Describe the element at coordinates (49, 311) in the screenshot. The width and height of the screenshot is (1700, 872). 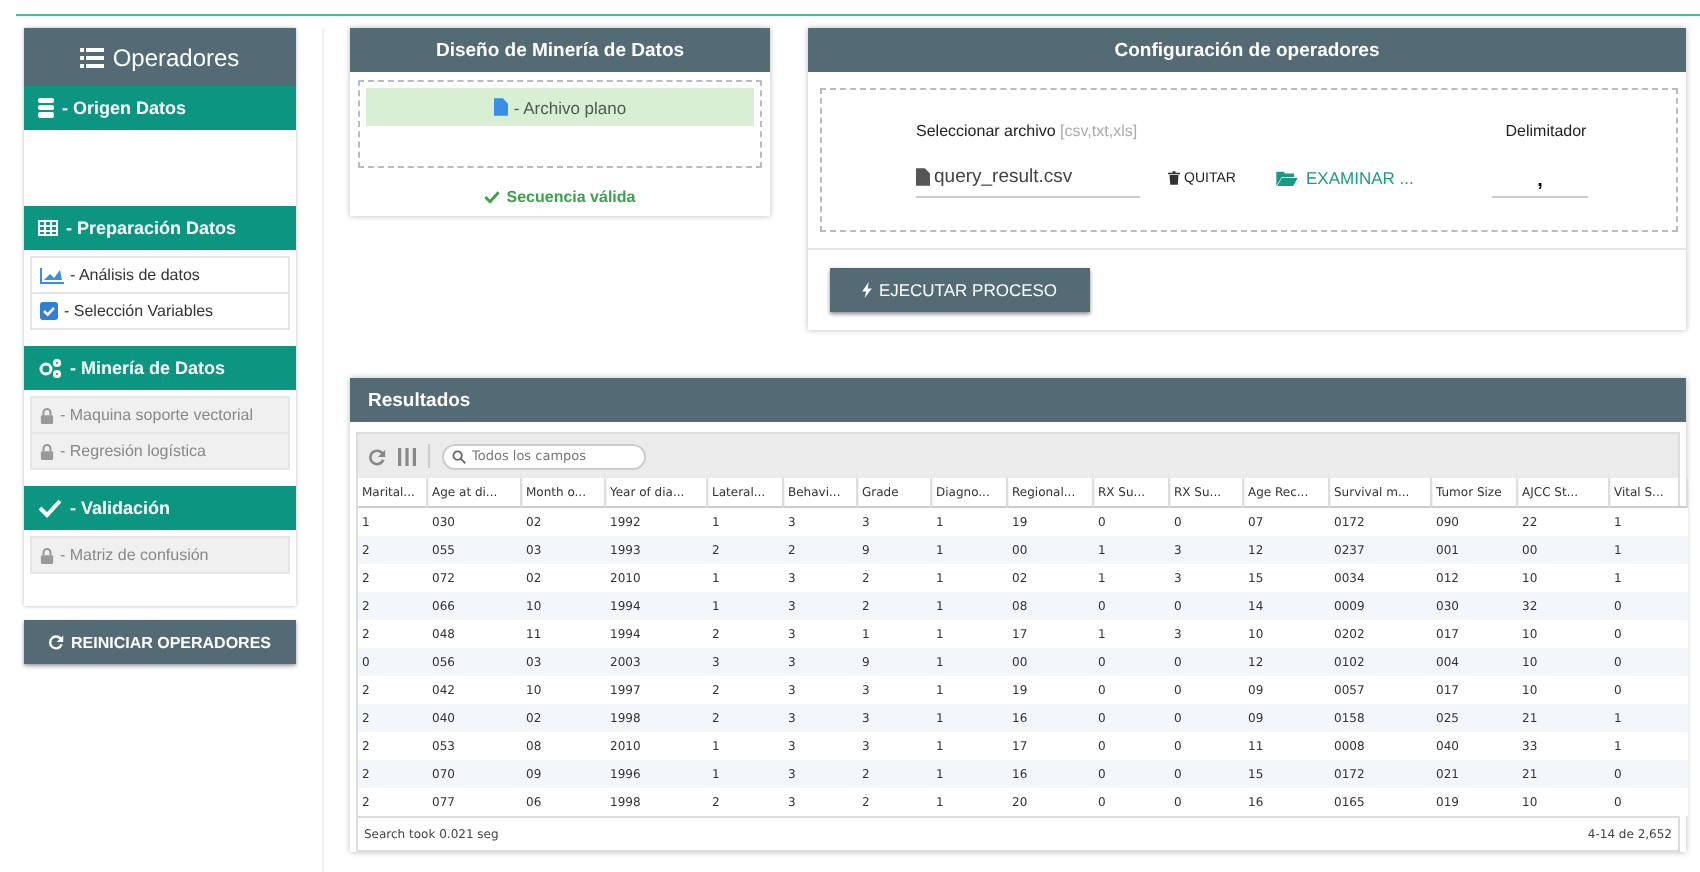
I see `checkbox-icon` at that location.